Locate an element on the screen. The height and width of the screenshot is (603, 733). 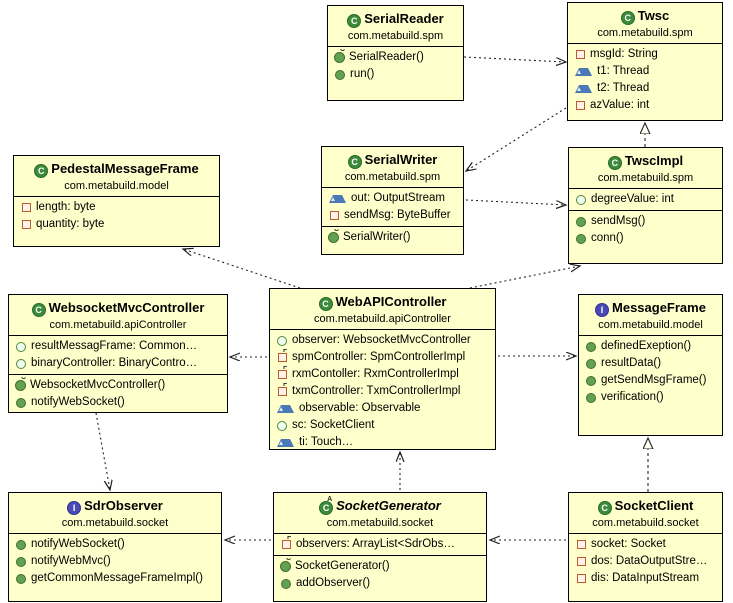
class-member-row: resultData() is located at coordinates (650, 363).